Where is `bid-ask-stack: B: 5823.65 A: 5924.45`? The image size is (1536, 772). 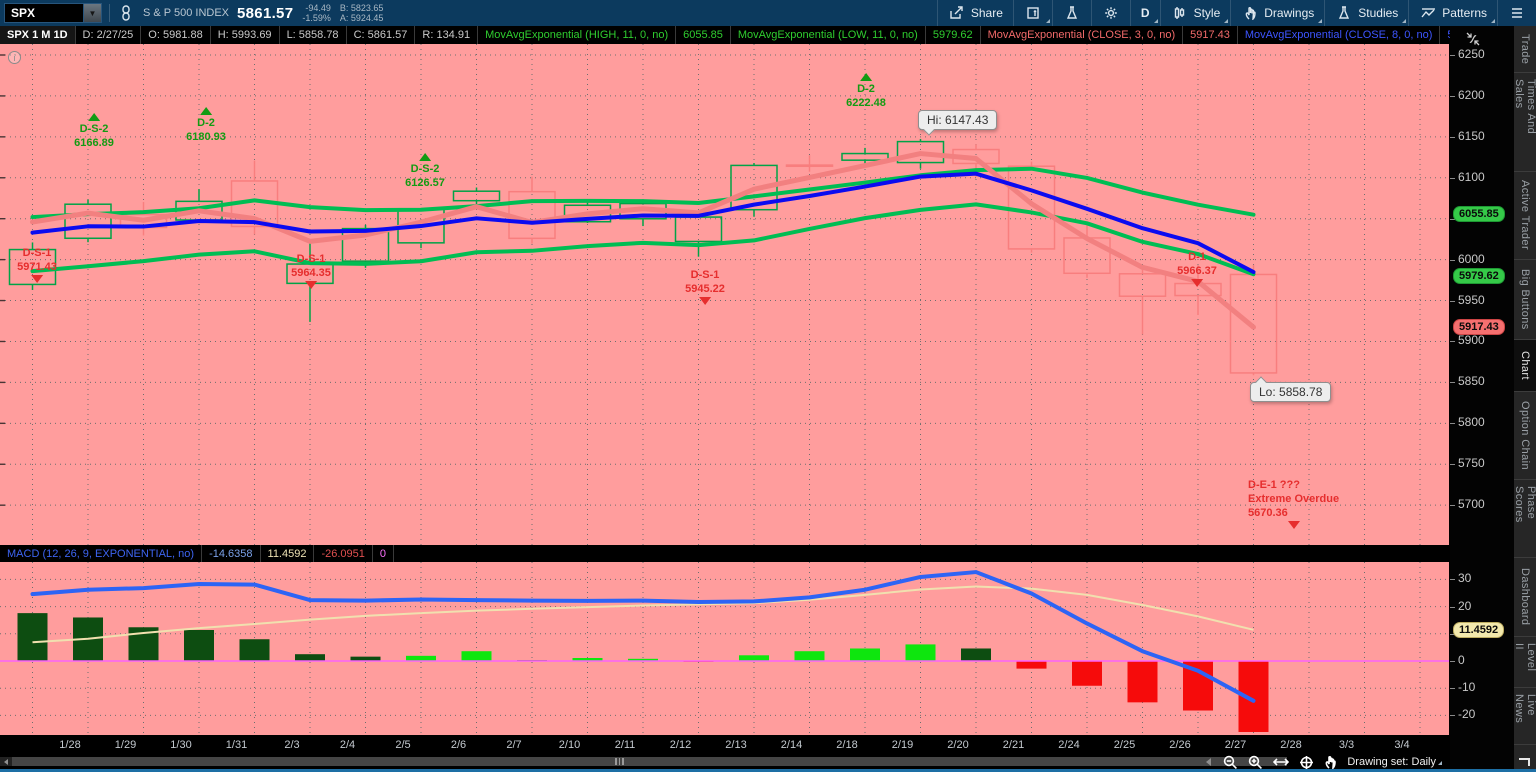 bid-ask-stack: B: 5823.65 A: 5924.45 is located at coordinates (362, 13).